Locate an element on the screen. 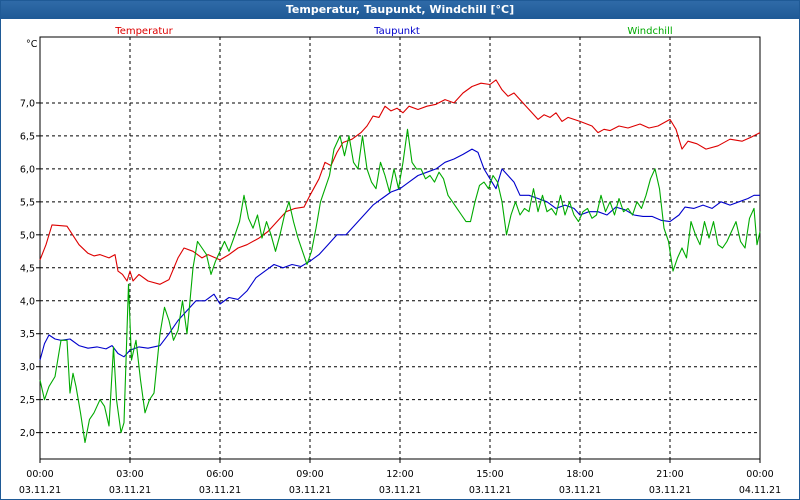  legend-entry-temperatur: Temperatur is located at coordinates (143, 31).